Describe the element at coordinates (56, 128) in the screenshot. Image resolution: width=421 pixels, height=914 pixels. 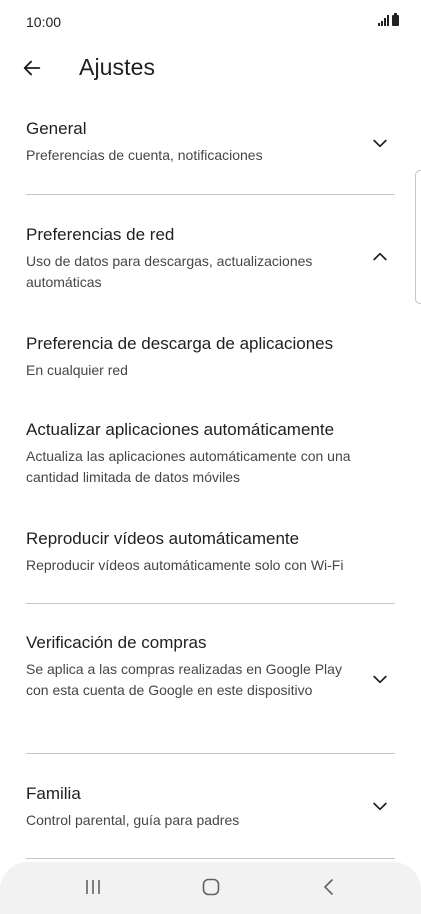
I see `section-general-title: General` at that location.